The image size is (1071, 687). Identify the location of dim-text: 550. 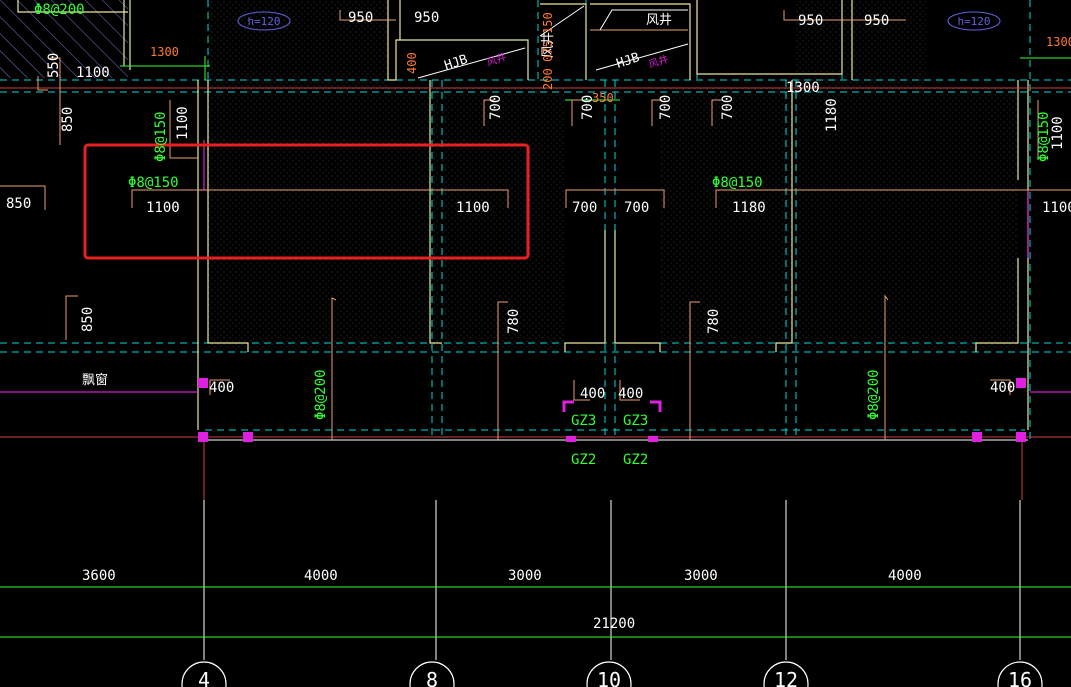
(54, 65).